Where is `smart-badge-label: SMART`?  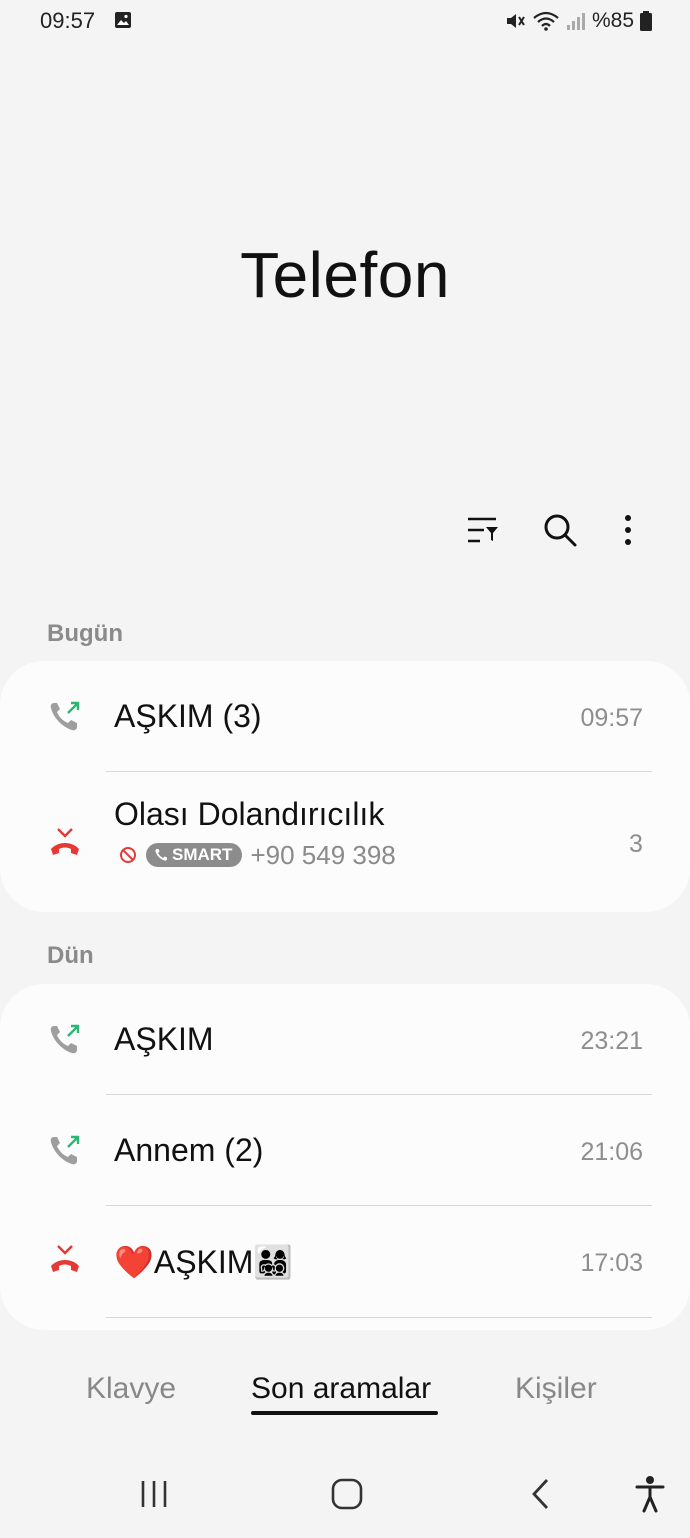 smart-badge-label: SMART is located at coordinates (202, 854).